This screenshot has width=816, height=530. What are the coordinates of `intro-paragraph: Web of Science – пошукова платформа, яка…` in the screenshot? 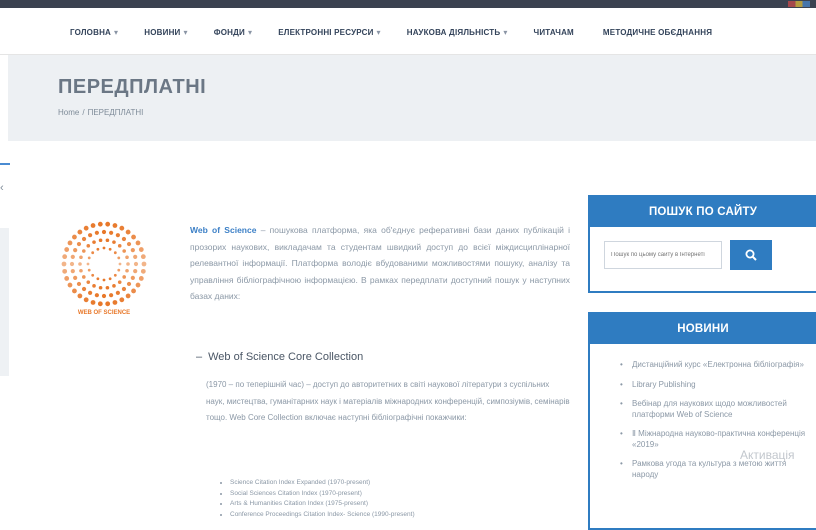 It's located at (380, 263).